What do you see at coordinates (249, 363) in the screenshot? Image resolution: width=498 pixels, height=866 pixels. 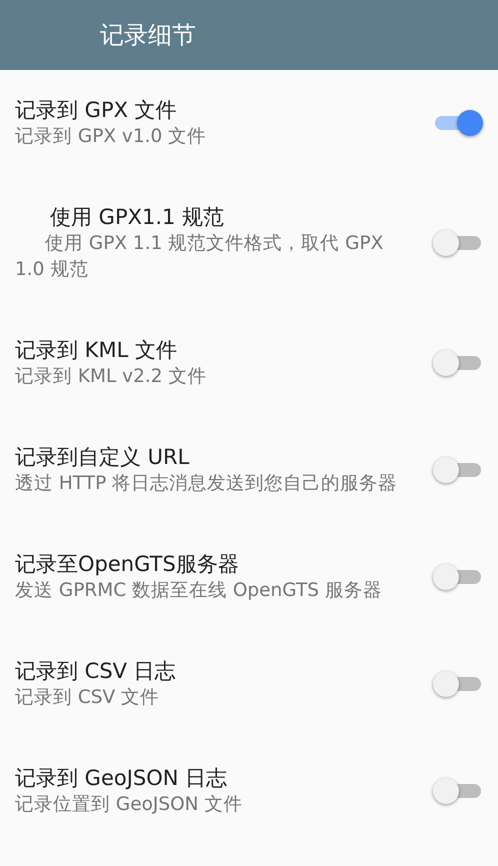 I see `setting-row: 记录到 KML 文件 记录到 KML v2.2 文件` at bounding box center [249, 363].